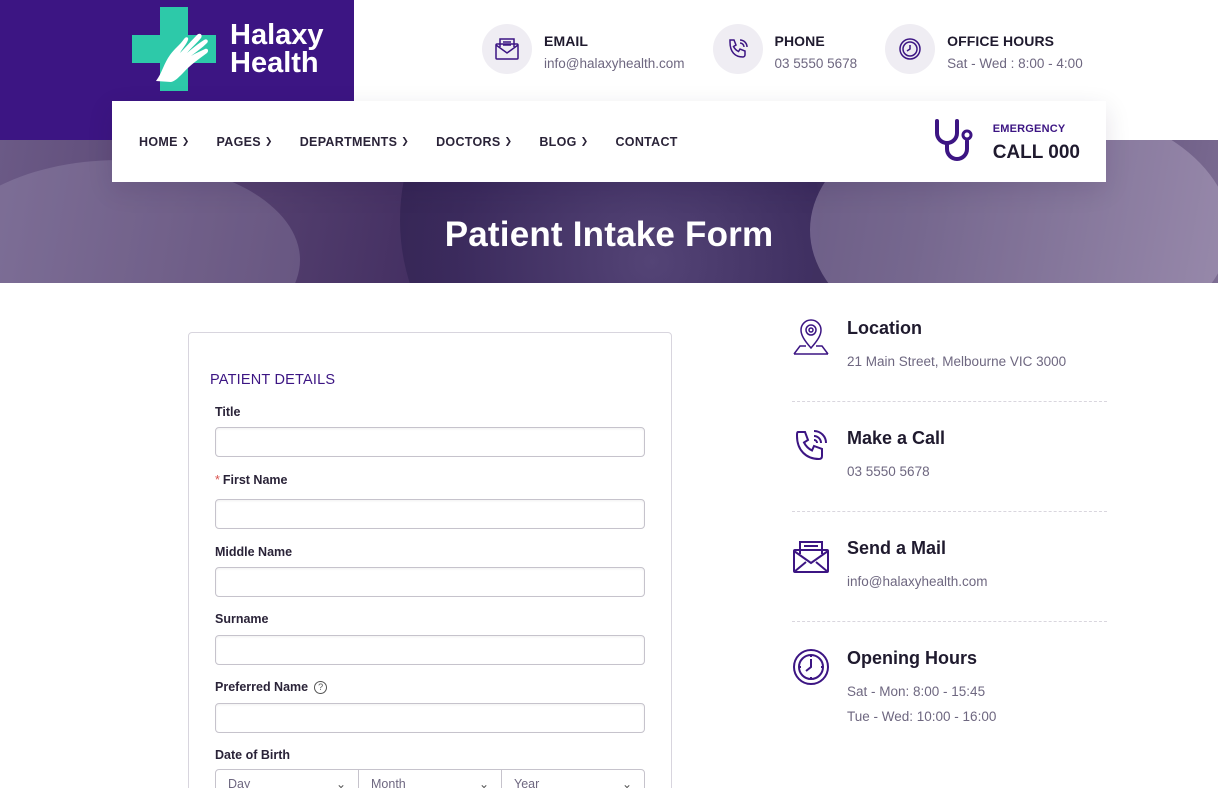  What do you see at coordinates (949, 563) in the screenshot?
I see `info-mail: Send a Mail info@halaxyhealth.com` at bounding box center [949, 563].